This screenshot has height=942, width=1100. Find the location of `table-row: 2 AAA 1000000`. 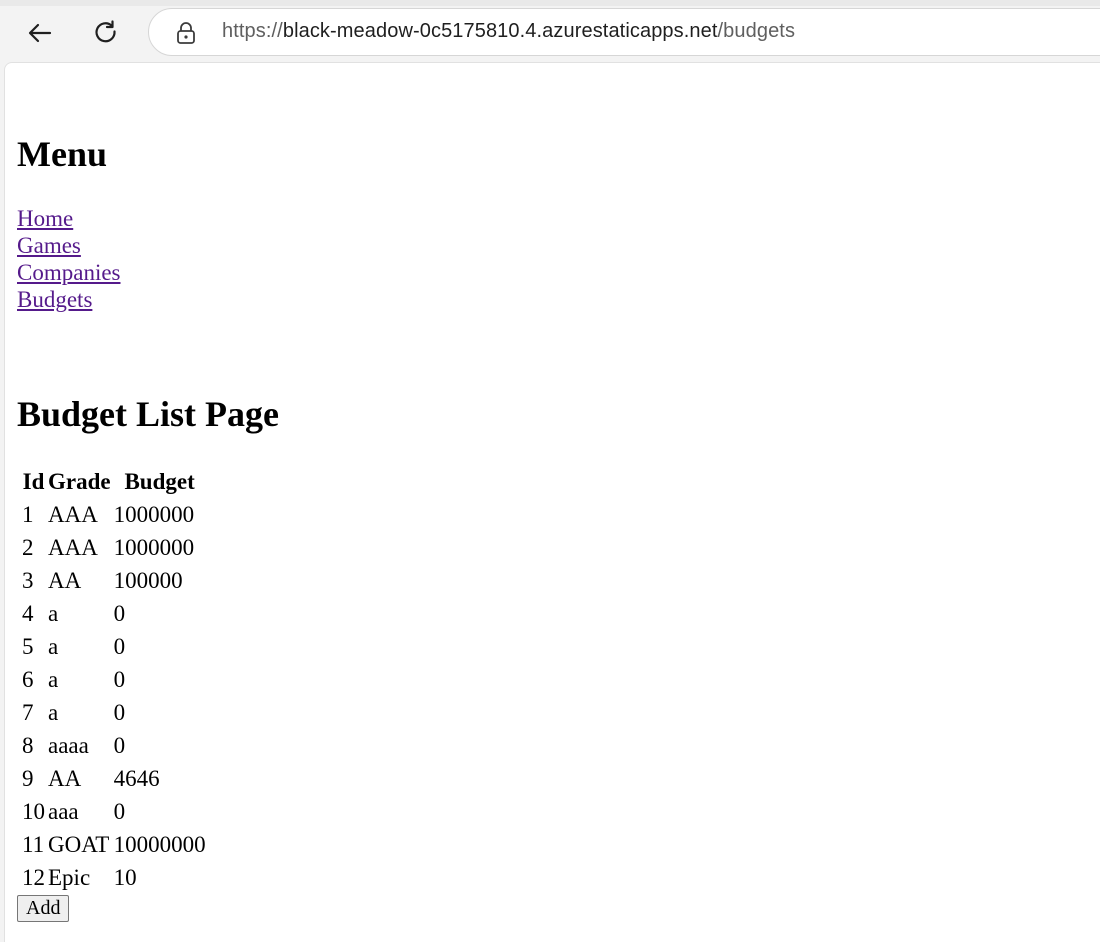

table-row: 2 AAA 1000000 is located at coordinates (114, 547).